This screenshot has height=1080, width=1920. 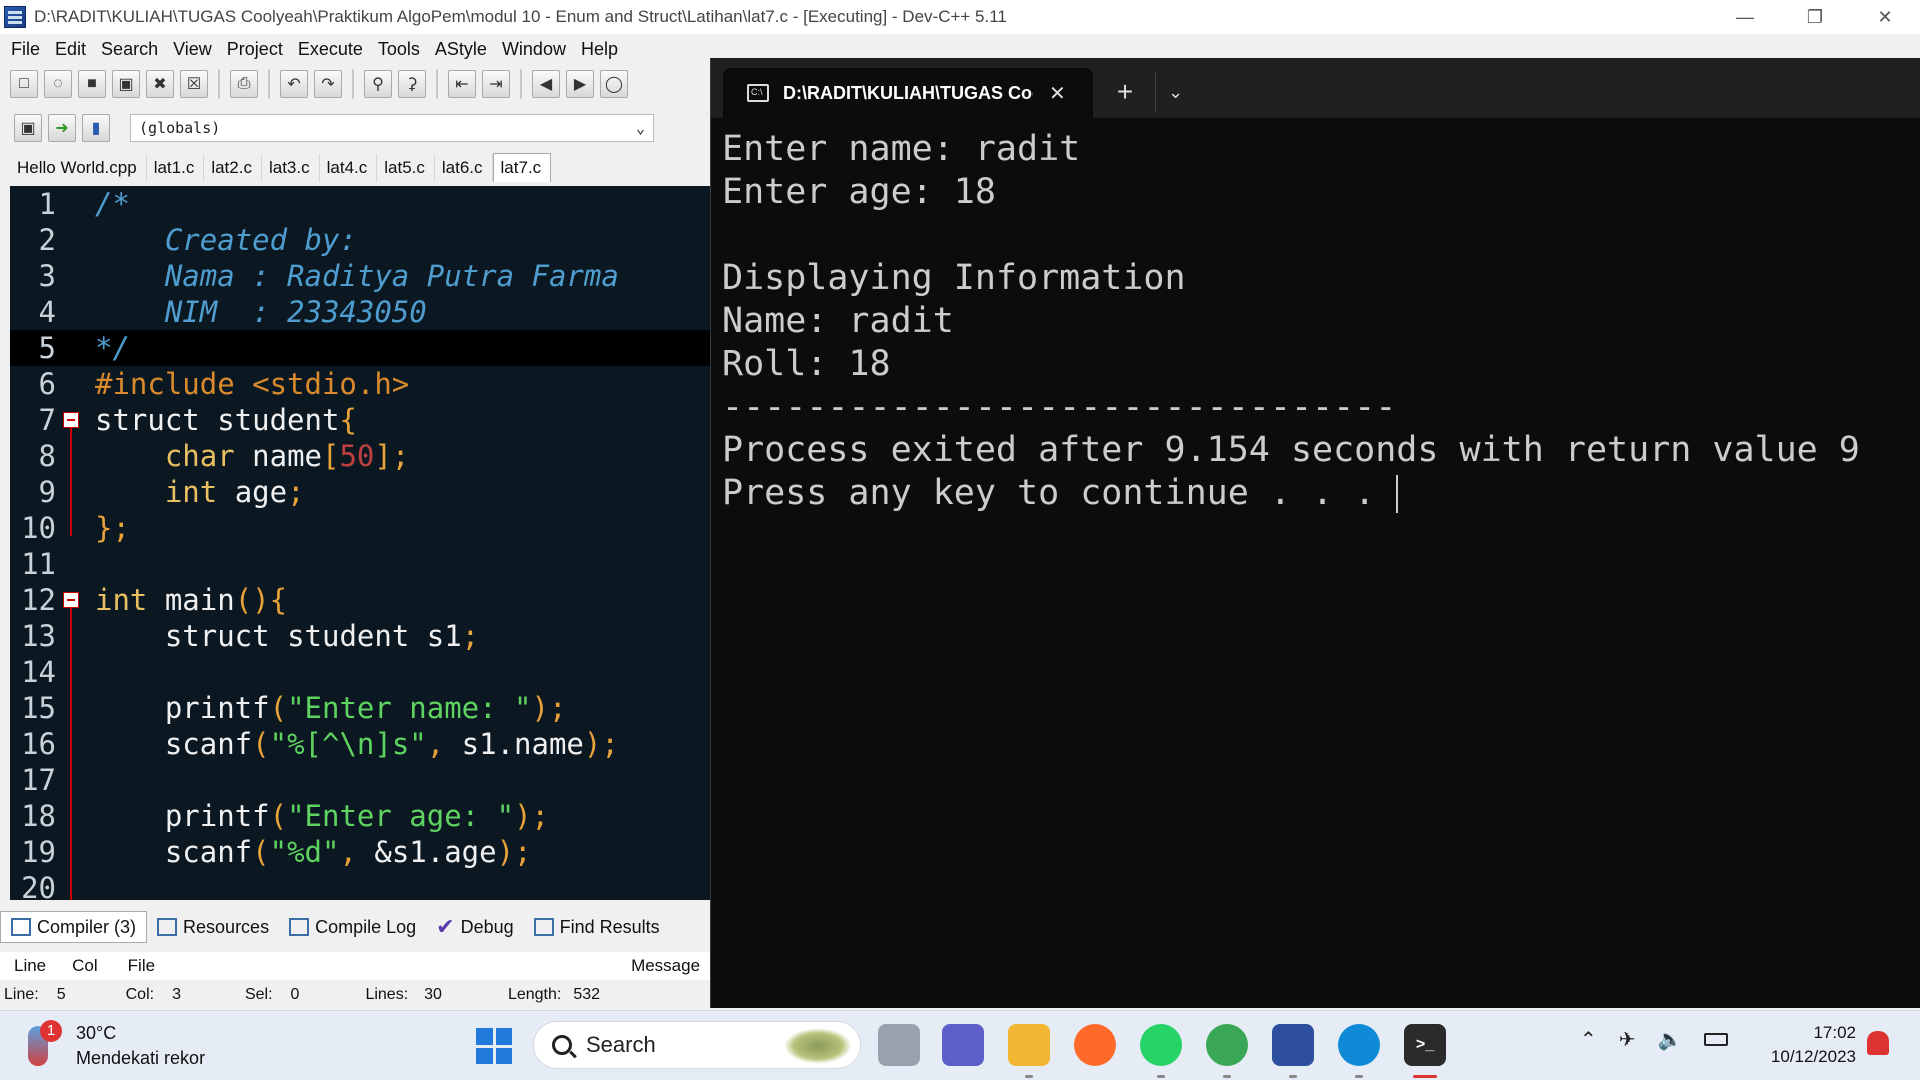 What do you see at coordinates (522, 167) in the screenshot?
I see `tab-lat7: lat7.c` at bounding box center [522, 167].